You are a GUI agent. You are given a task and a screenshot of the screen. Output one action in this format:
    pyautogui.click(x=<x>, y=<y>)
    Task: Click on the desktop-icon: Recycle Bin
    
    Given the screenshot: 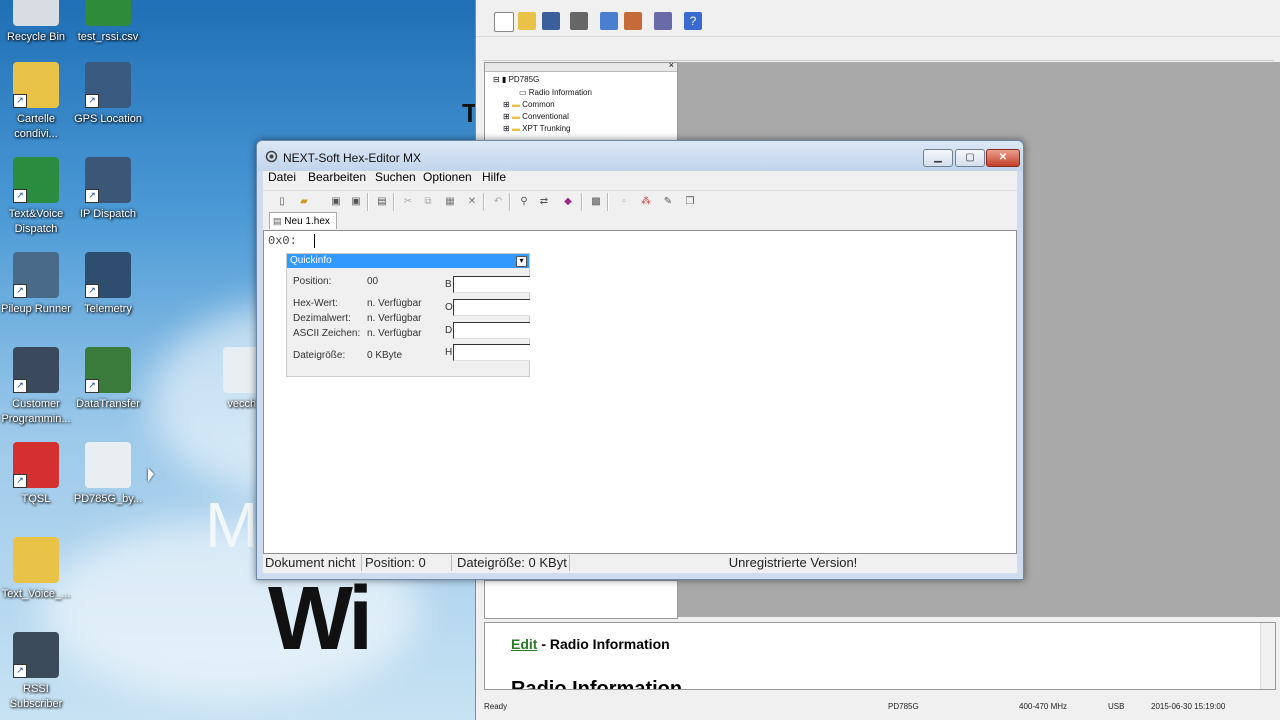 What is the action you would take?
    pyautogui.click(x=38, y=22)
    